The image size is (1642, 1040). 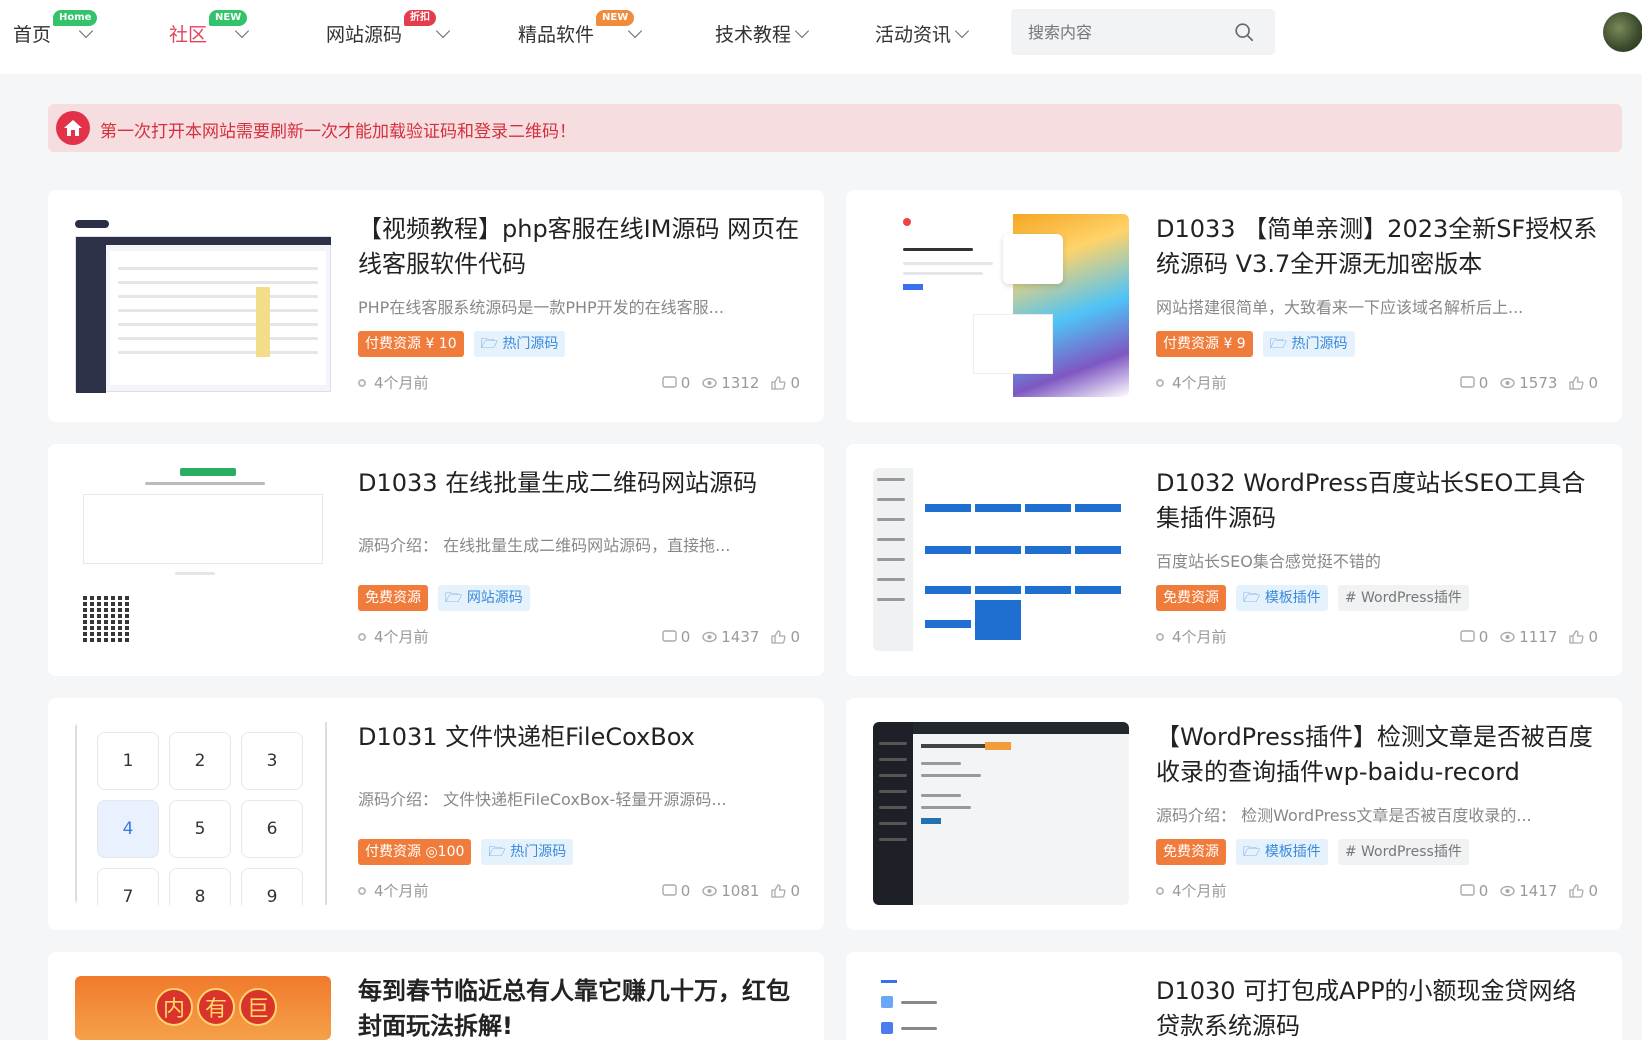 What do you see at coordinates (1538, 636) in the screenshot?
I see `view-count: 1117` at bounding box center [1538, 636].